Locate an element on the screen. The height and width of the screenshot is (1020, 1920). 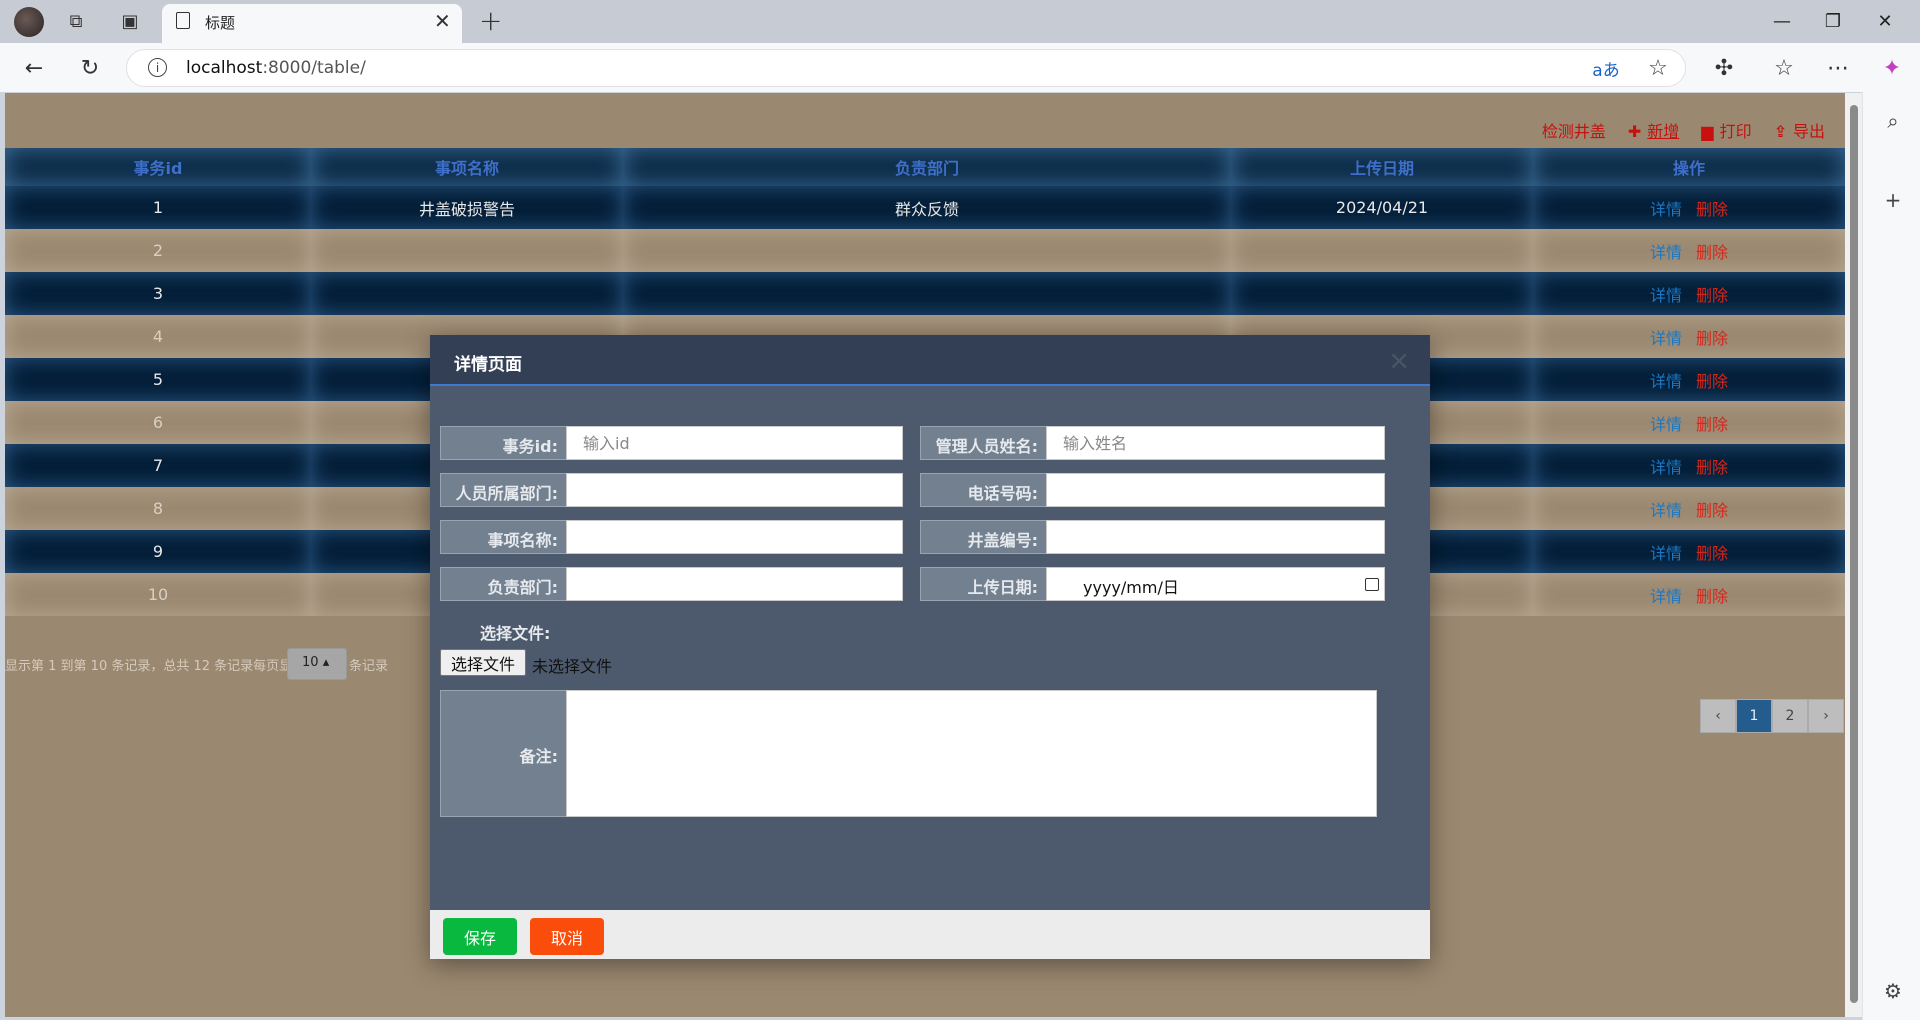
settings-gear-icon: ⚙ is located at coordinates (1893, 991).